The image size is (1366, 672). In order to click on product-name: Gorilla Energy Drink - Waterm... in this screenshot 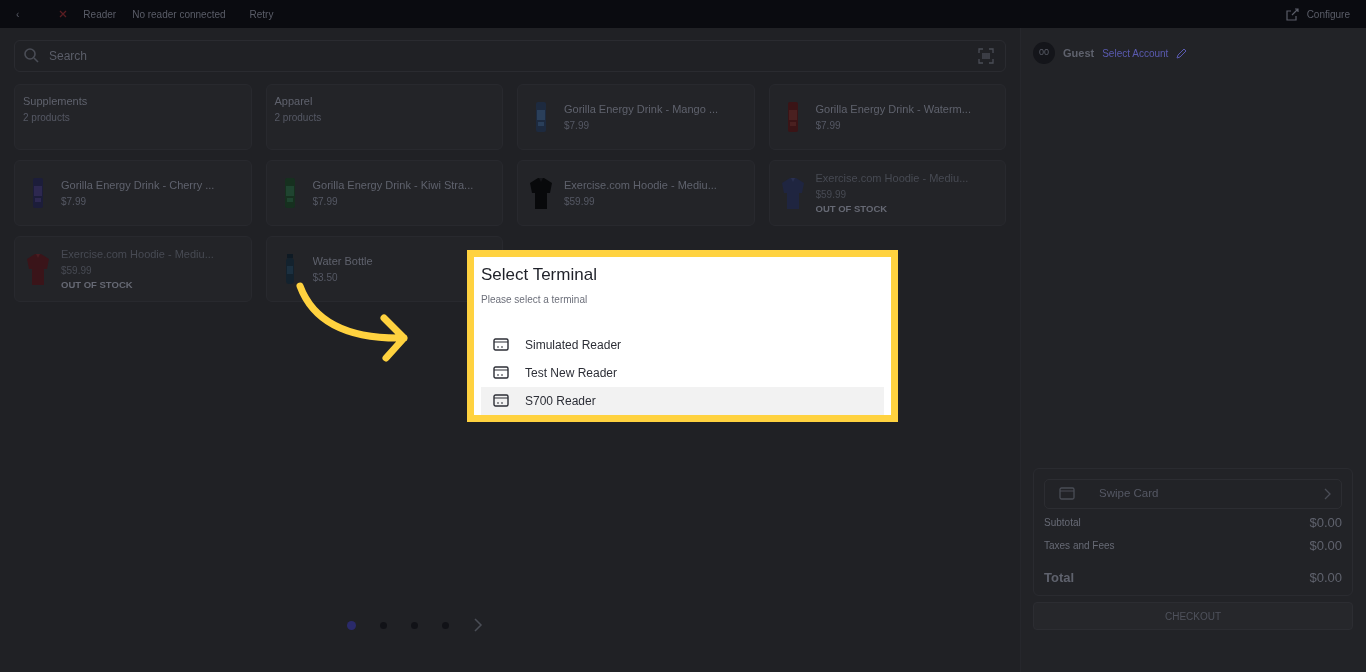, I will do `click(893, 110)`.